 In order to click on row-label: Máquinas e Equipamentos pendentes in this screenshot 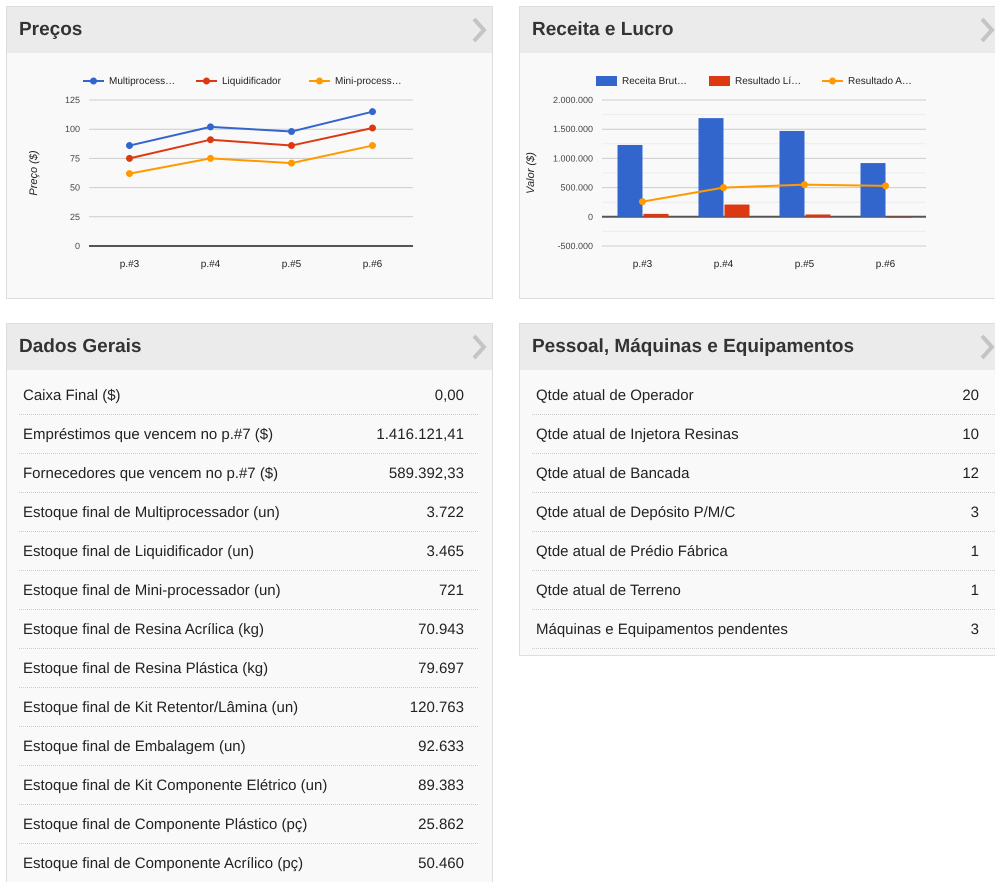, I will do `click(662, 629)`.